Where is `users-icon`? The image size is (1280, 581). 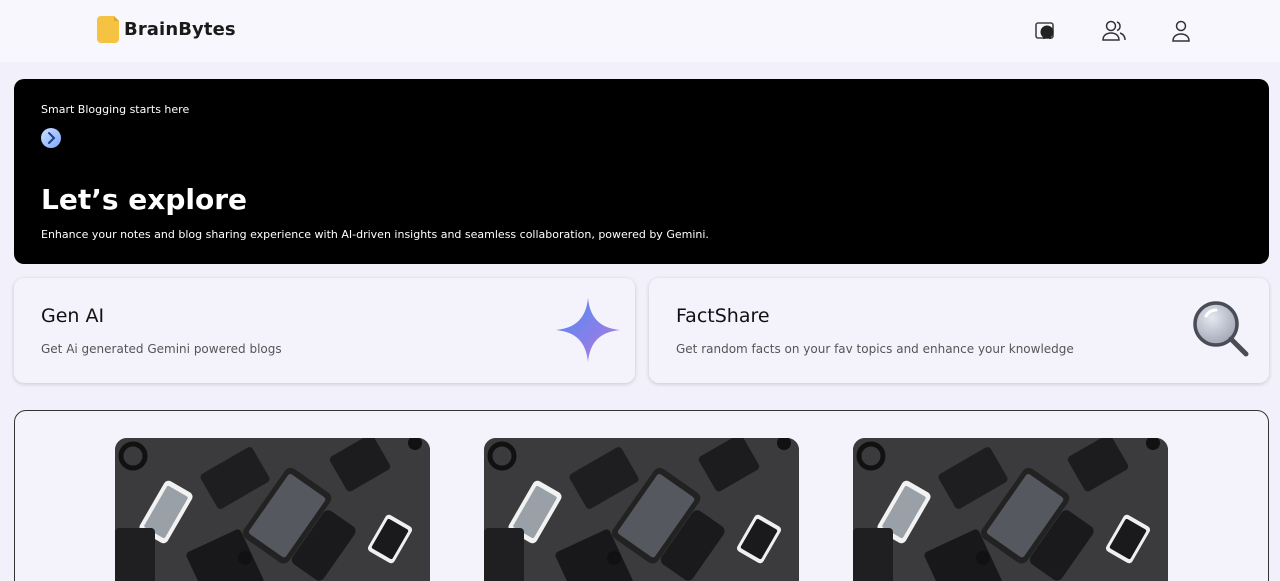
users-icon is located at coordinates (1114, 31).